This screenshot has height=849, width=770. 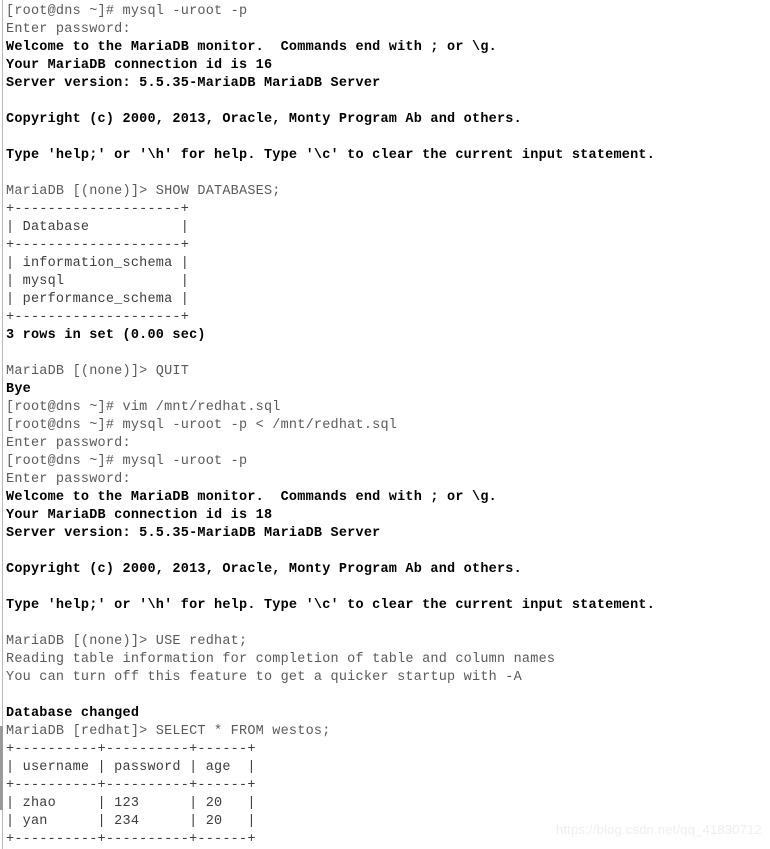 I want to click on terminal-line: Database changed, so click(x=73, y=713).